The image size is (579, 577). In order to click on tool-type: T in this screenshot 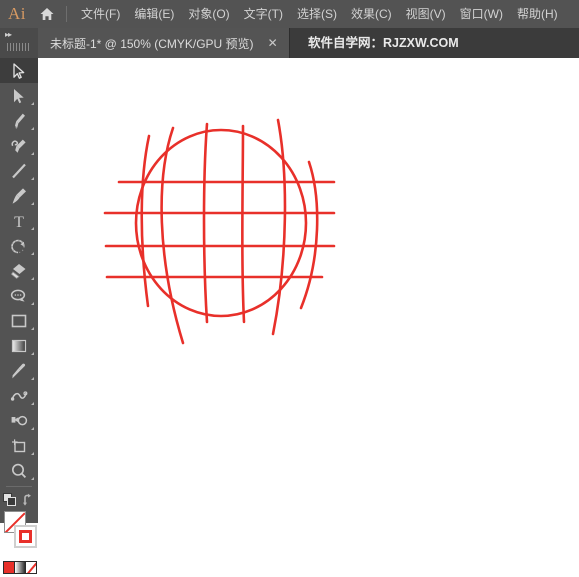, I will do `click(19, 220)`.